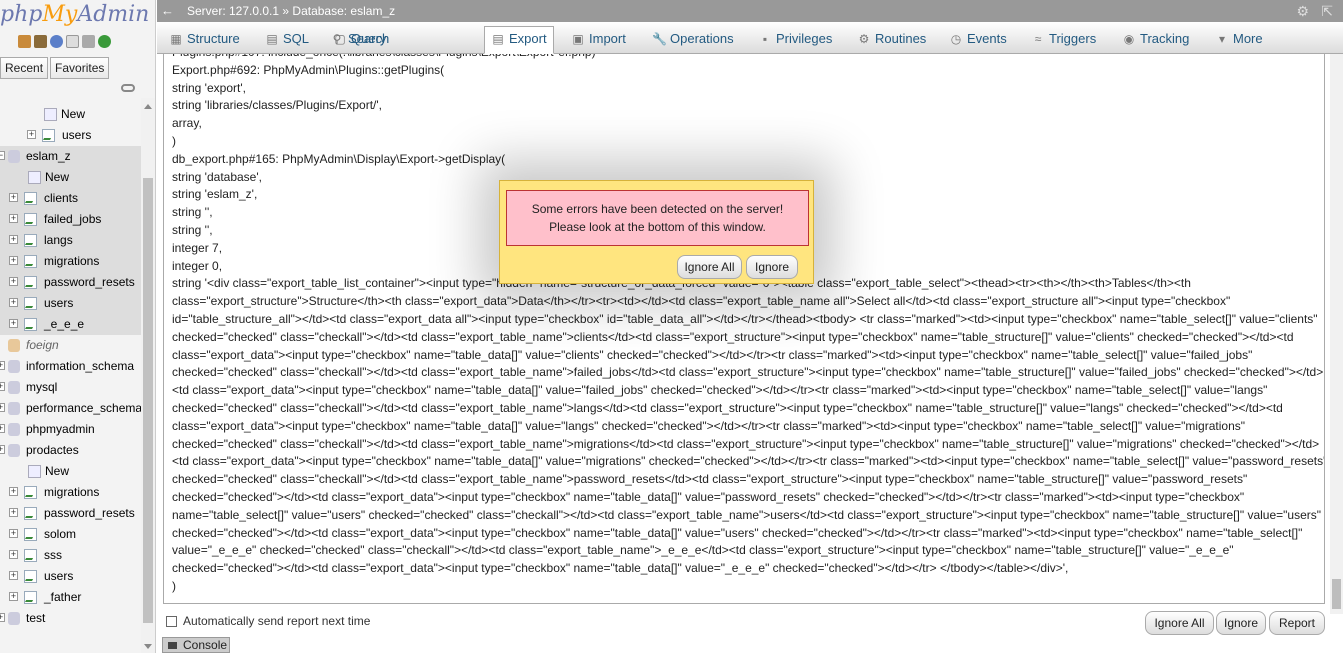  I want to click on tree-item: − eslam_z, so click(70, 156).